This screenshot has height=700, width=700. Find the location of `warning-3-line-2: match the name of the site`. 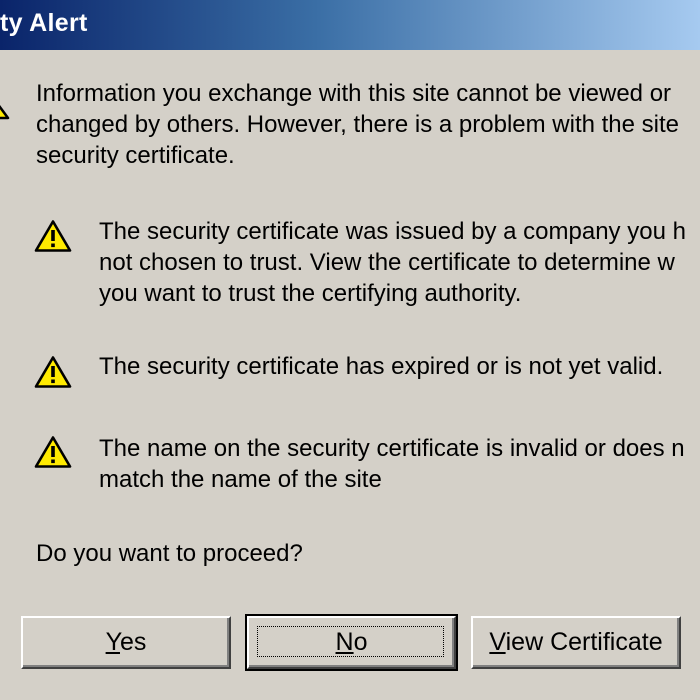

warning-3-line-2: match the name of the site is located at coordinates (240, 479).